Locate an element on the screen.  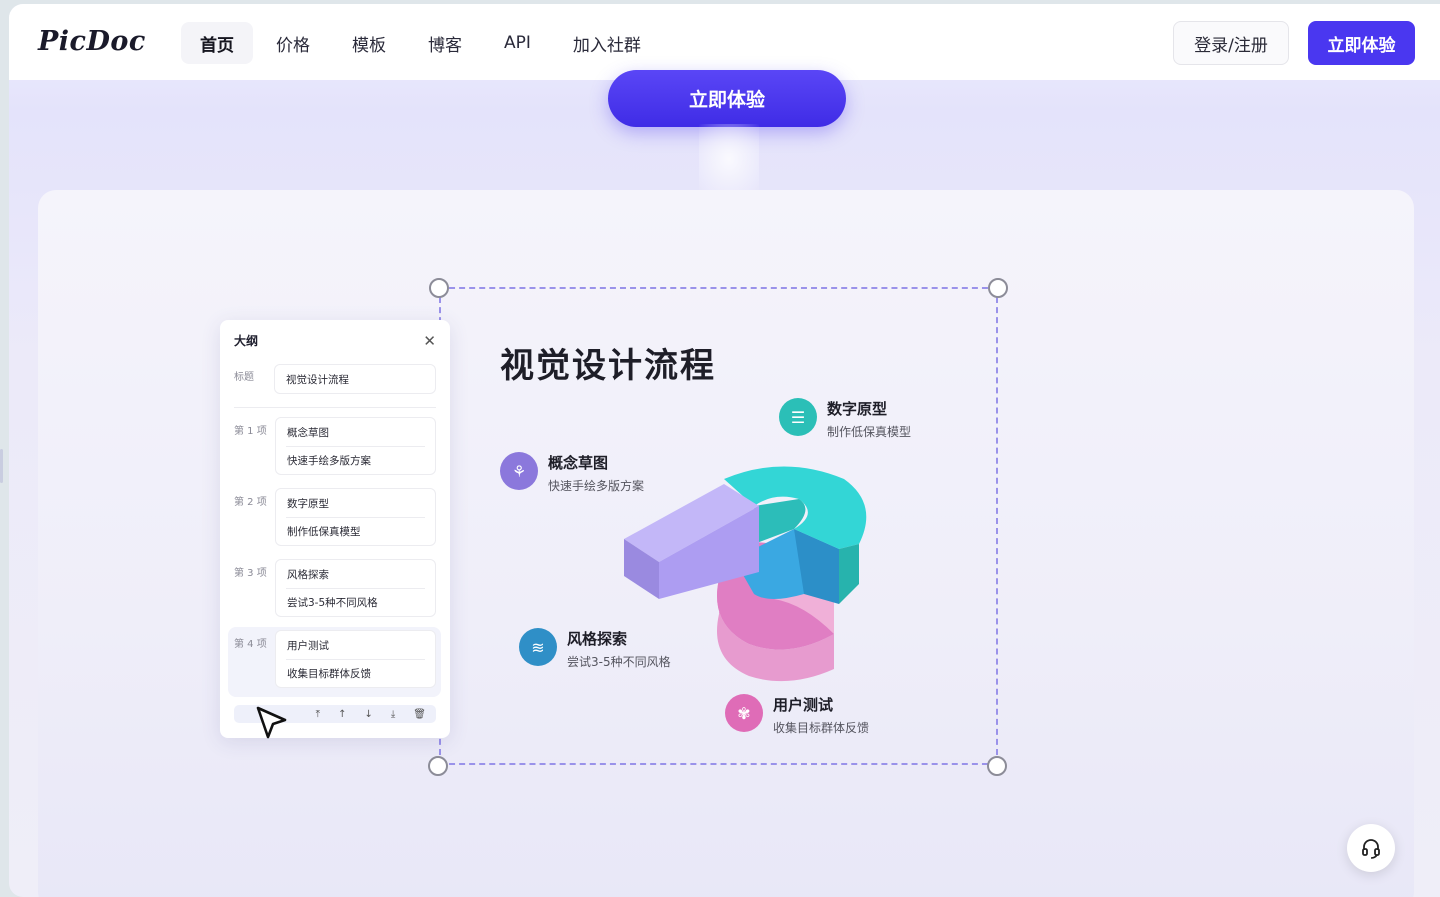
prototype-icon: ☰ is located at coordinates (798, 417).